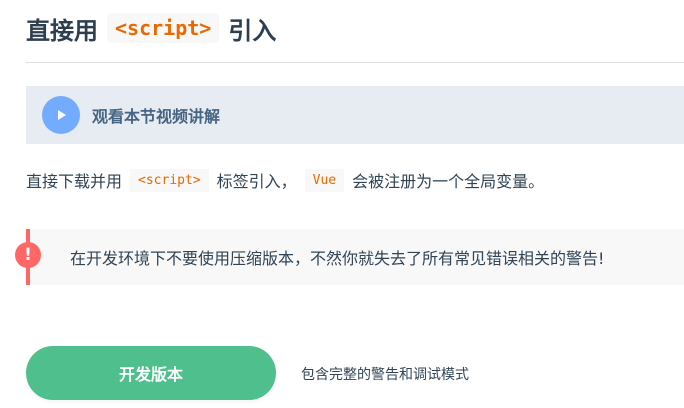  Describe the element at coordinates (151, 373) in the screenshot. I see `dev-version-button: 开发版本` at that location.